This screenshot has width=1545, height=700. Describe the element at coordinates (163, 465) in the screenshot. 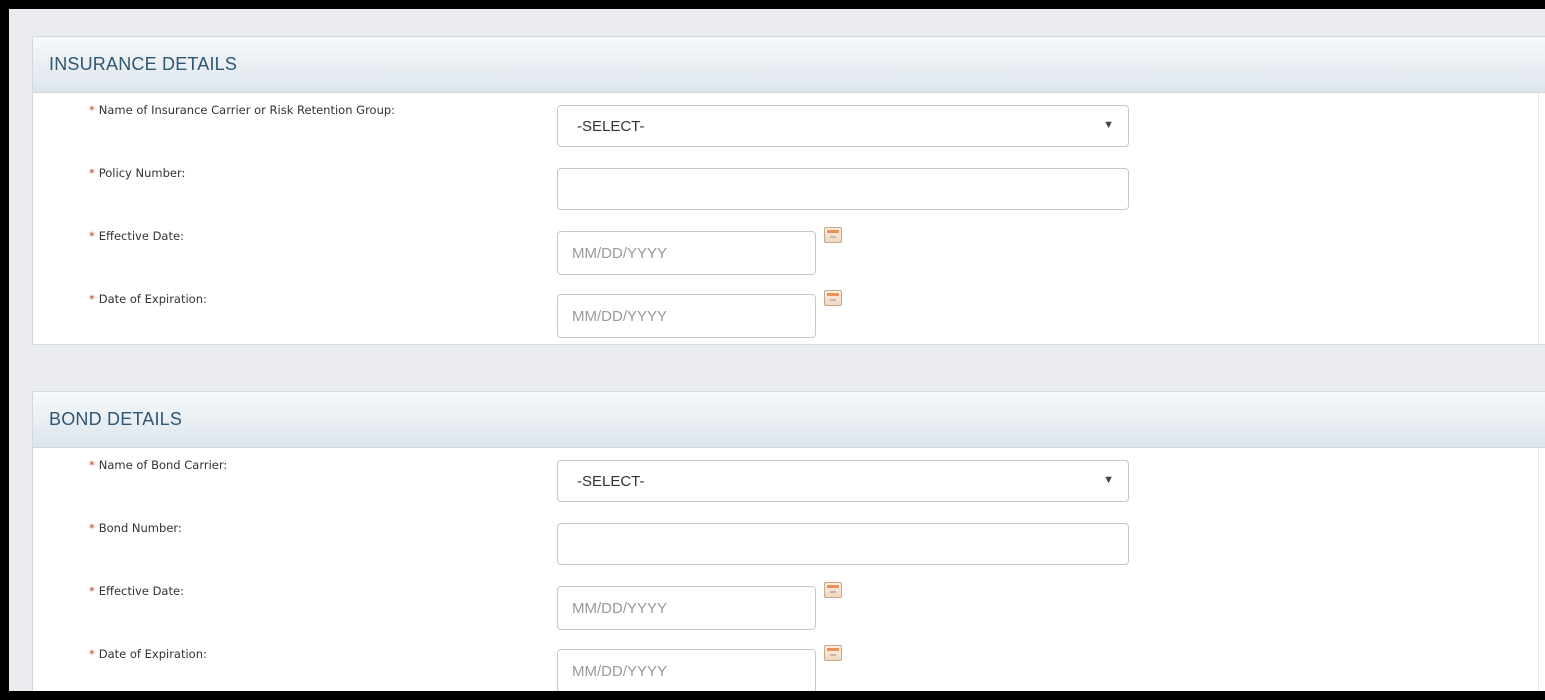

I see `bond-carrier-label: Name of Bond Carrier:` at that location.